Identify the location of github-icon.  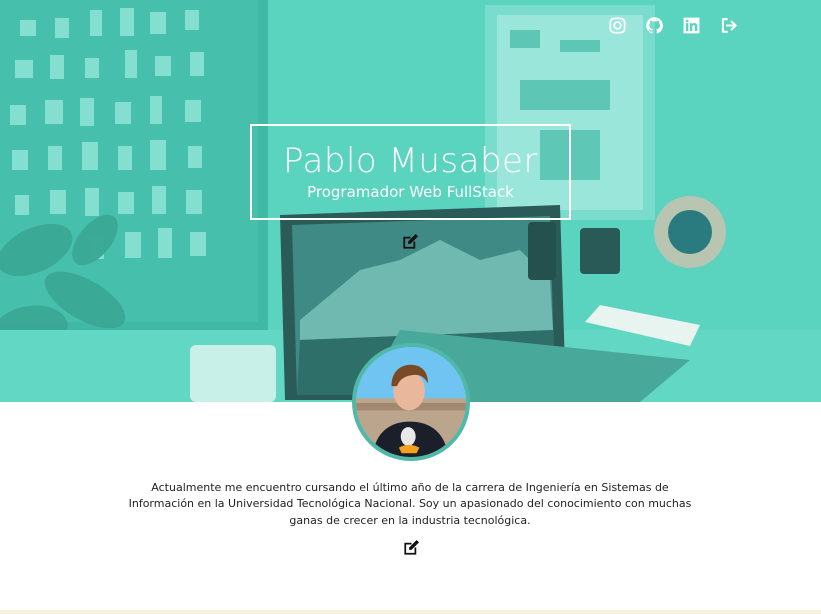
(654, 25).